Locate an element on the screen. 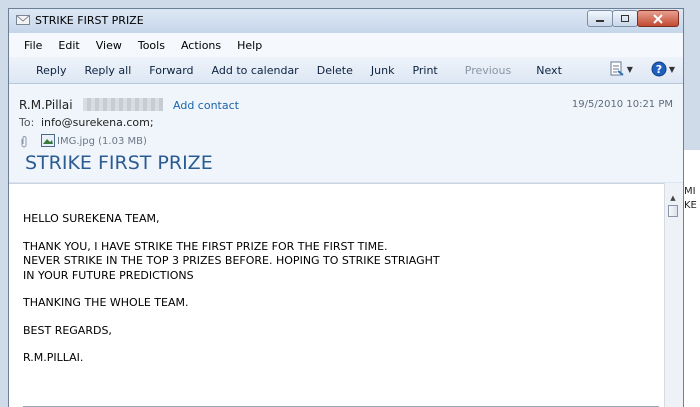 Image resolution: width=700 pixels, height=407 pixels. menu-file: File is located at coordinates (33, 45).